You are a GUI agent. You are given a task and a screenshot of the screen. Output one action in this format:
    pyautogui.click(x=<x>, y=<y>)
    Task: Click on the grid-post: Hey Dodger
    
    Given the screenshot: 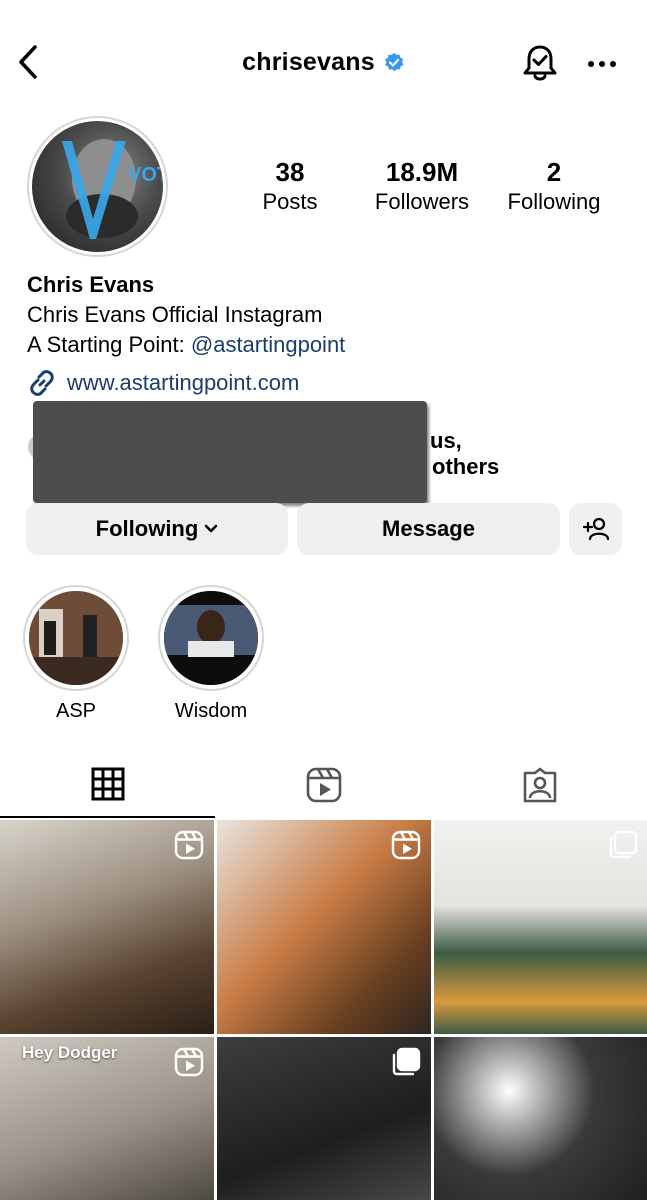 What is the action you would take?
    pyautogui.click(x=107, y=1118)
    